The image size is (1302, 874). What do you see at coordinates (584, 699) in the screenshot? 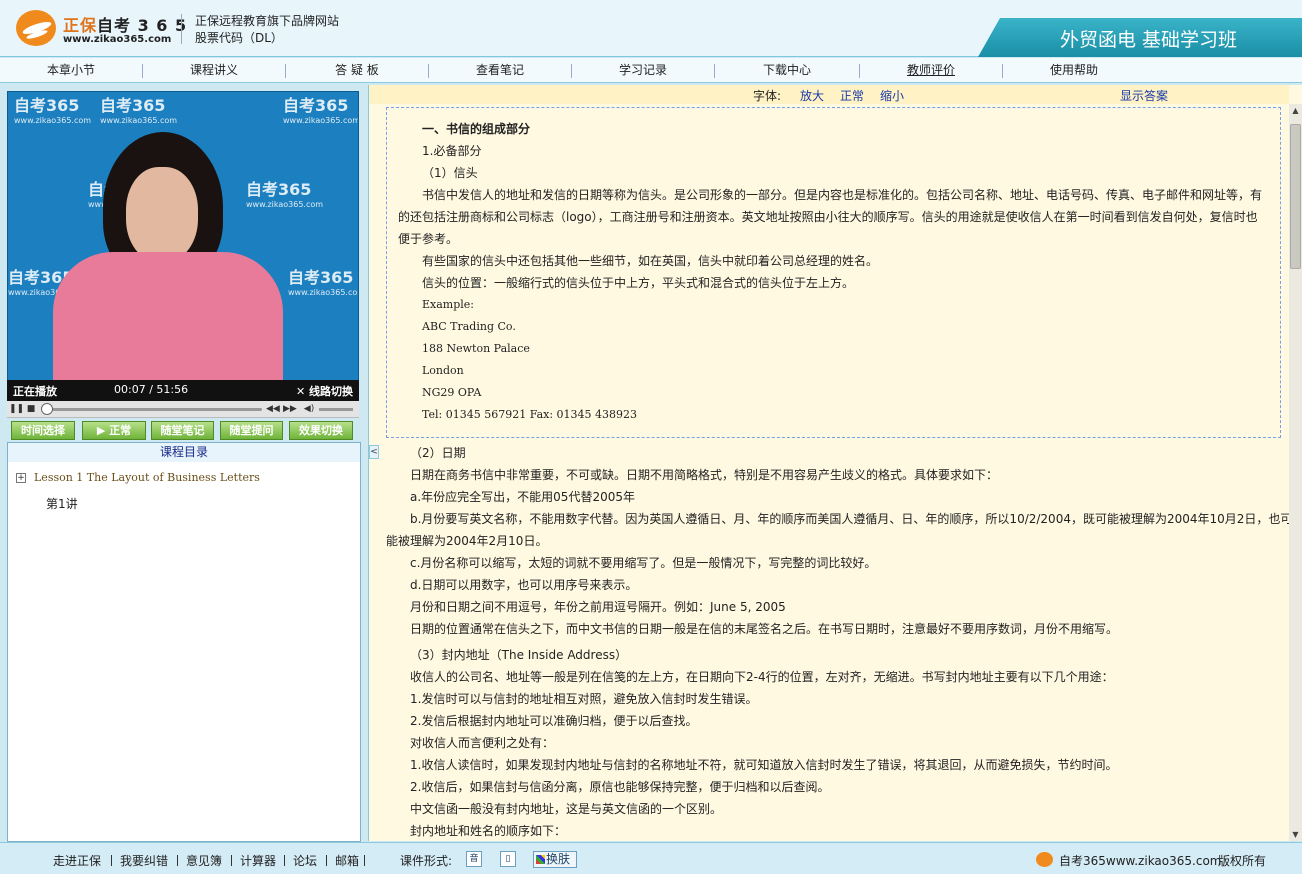
I see `content-line: 1.发信时可以与信封的地址相互对照，避免放入信封时发生错误。` at bounding box center [584, 699].